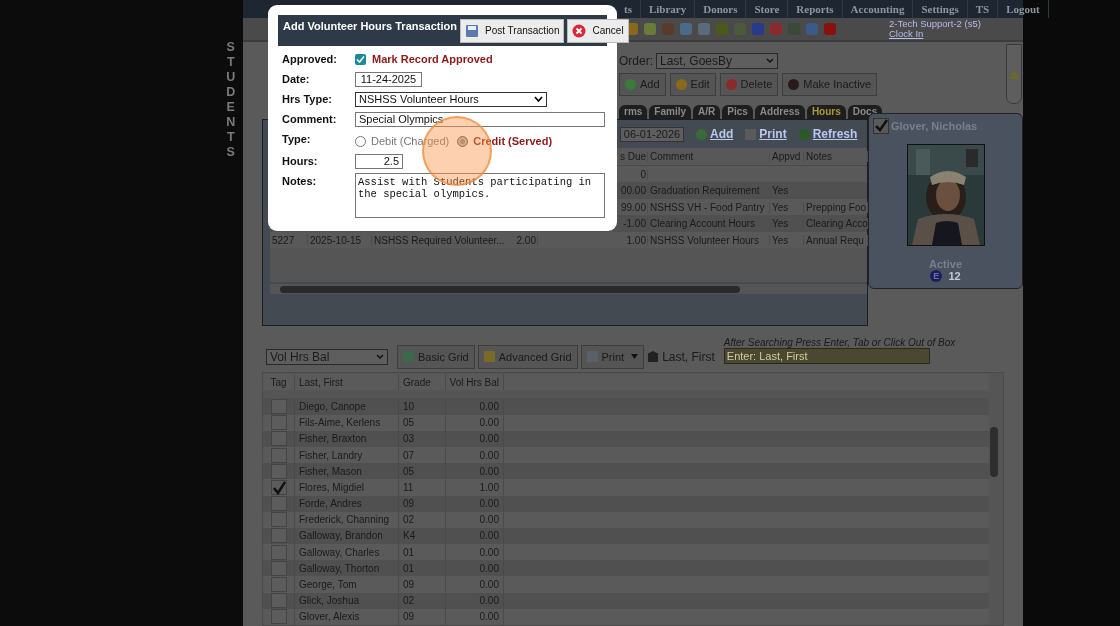 The height and width of the screenshot is (626, 1120). I want to click on print-link: Print, so click(766, 134).